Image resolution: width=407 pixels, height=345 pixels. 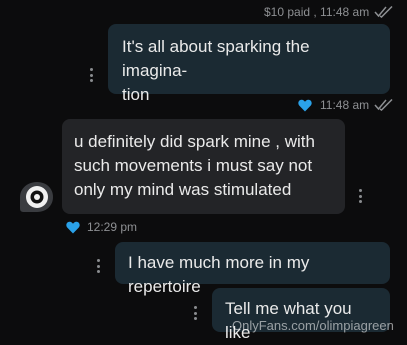 I want to click on message-meta: 12:29 pm, so click(x=101, y=227).